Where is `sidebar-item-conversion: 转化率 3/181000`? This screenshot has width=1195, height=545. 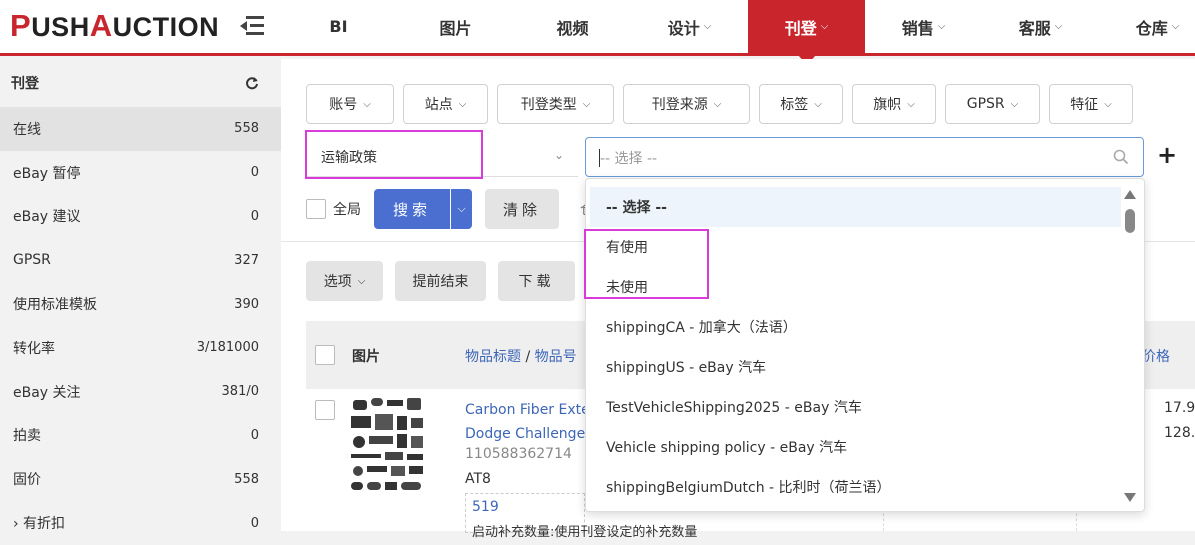
sidebar-item-conversion: 转化率 3/181000 is located at coordinates (140, 348).